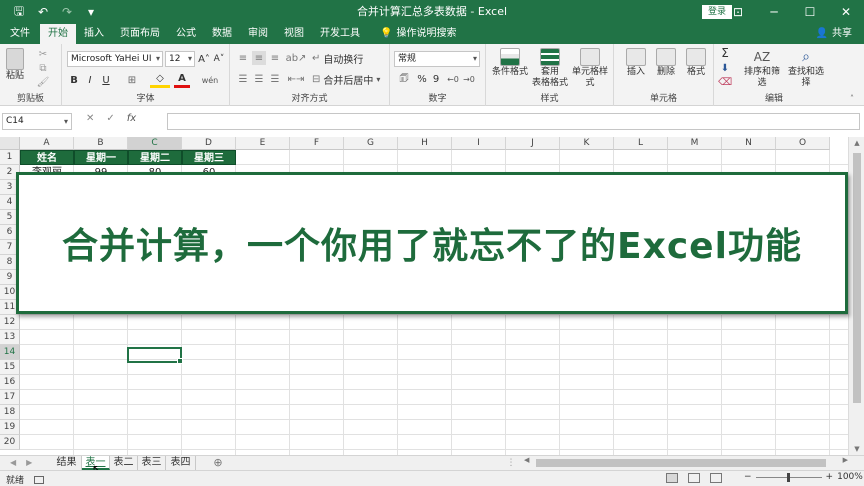  Describe the element at coordinates (74, 80) in the screenshot. I see `bold-button: B` at that location.